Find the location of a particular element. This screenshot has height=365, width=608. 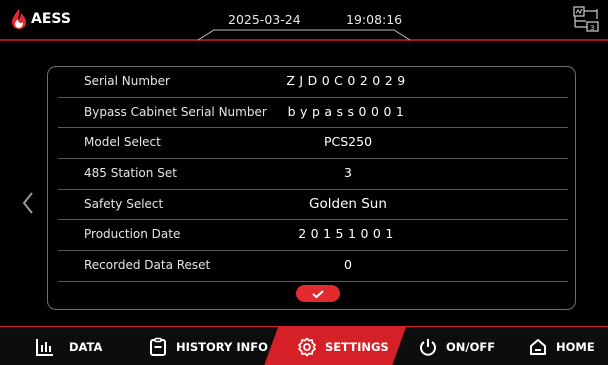

home-icon is located at coordinates (538, 346).